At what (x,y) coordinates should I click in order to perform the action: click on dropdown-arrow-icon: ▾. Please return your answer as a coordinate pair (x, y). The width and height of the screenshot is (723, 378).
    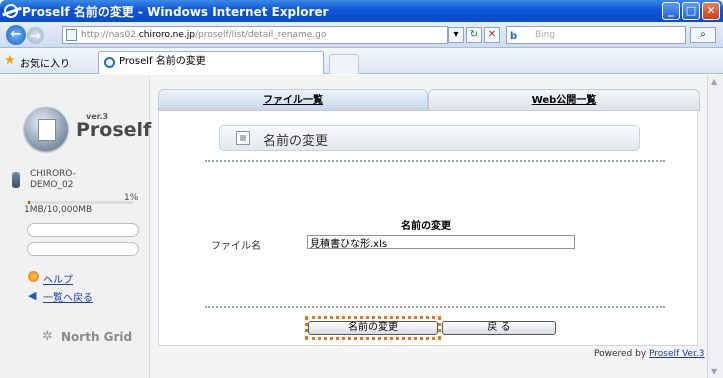
    Looking at the image, I should click on (456, 35).